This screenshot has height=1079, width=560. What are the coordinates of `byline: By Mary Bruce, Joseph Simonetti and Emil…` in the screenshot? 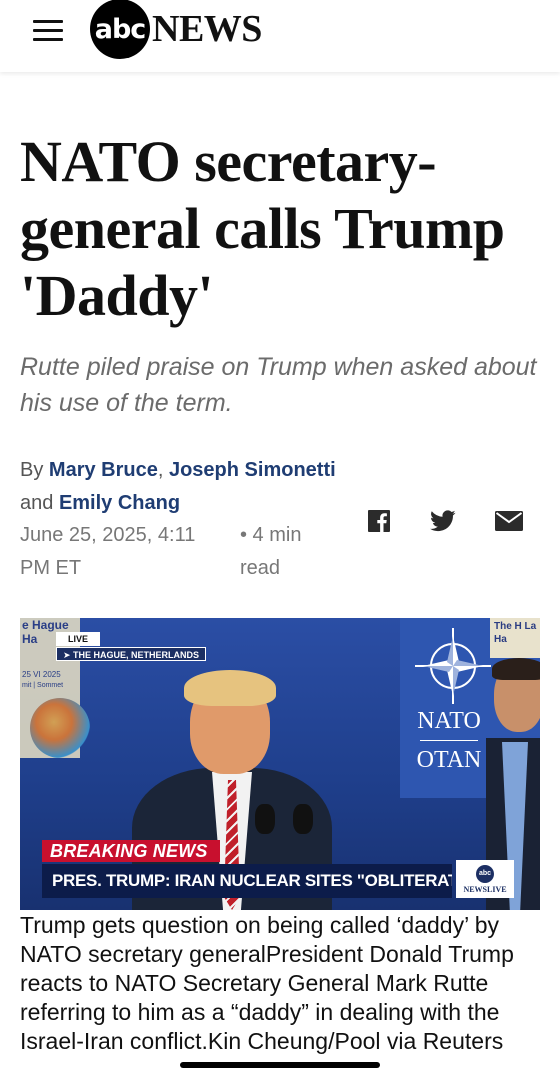 It's located at (180, 487).